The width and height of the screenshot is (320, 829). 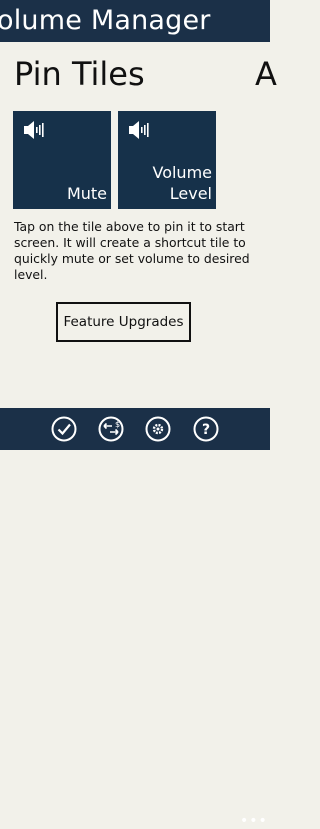 I want to click on mute-tile: Mute, so click(x=62, y=160).